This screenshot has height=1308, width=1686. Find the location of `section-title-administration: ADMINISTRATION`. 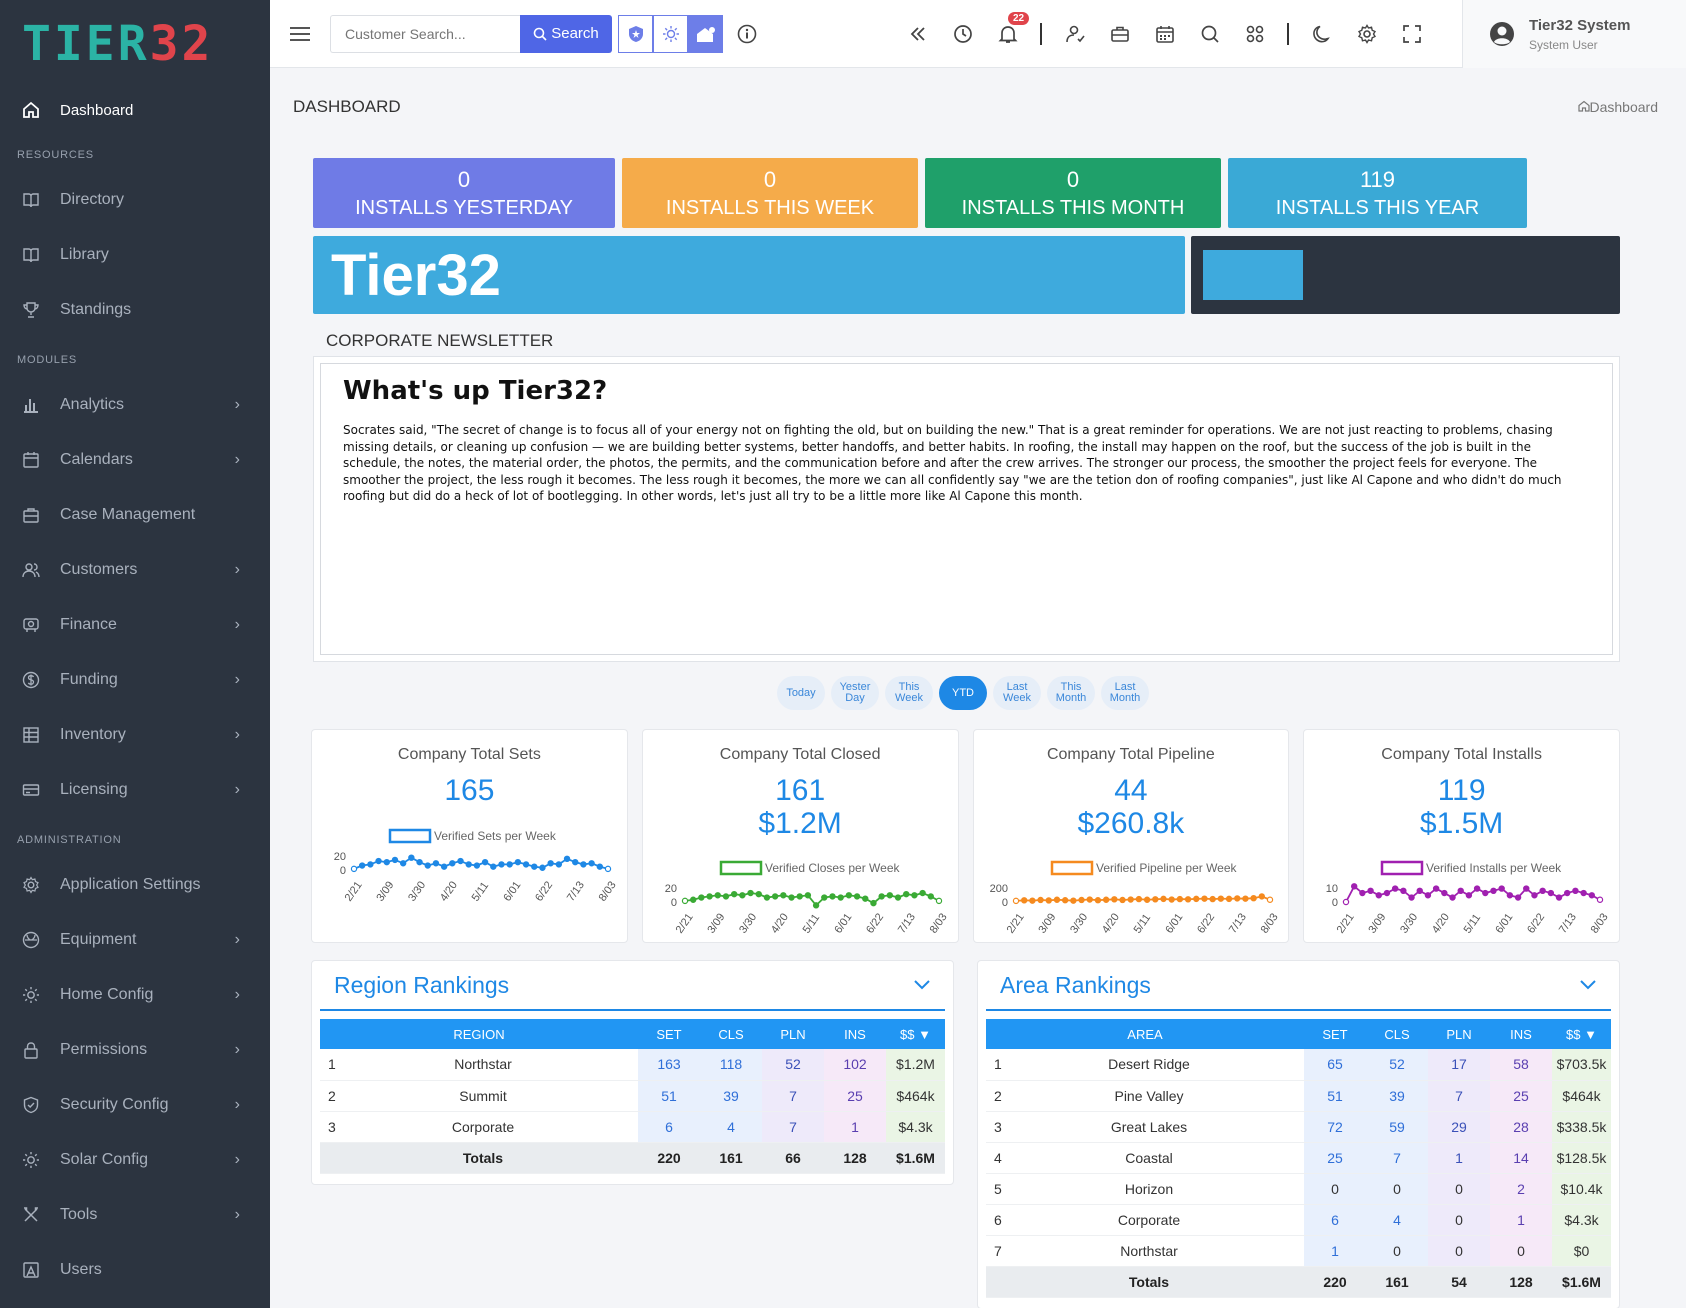

section-title-administration: ADMINISTRATION is located at coordinates (69, 840).